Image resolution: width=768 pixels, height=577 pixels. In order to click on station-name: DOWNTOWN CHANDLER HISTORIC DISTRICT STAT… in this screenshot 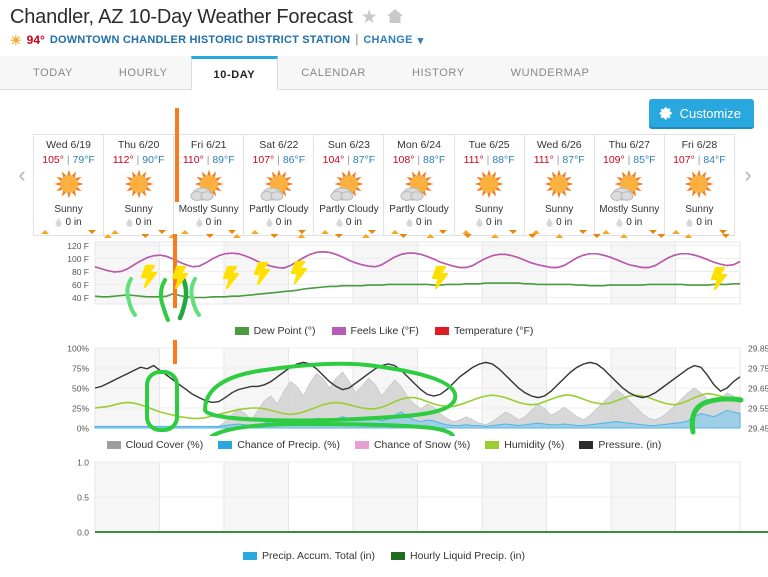, I will do `click(200, 40)`.